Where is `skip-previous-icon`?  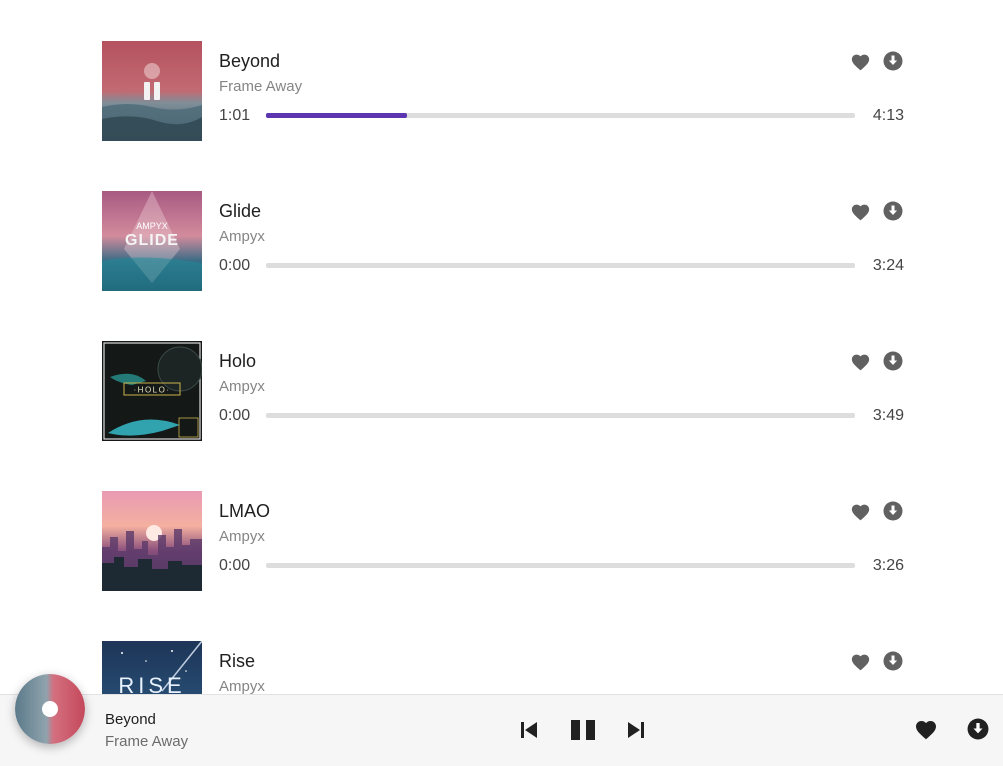
skip-previous-icon is located at coordinates (529, 730).